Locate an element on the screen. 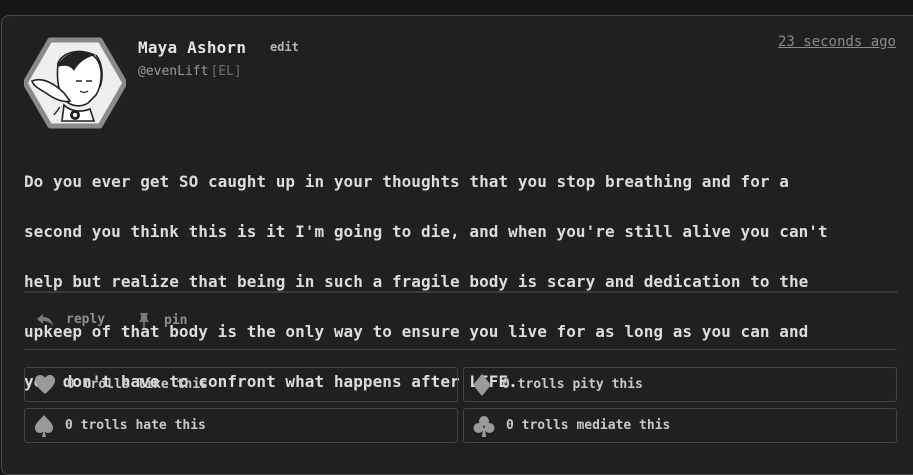  reply-button: reply is located at coordinates (70, 319).